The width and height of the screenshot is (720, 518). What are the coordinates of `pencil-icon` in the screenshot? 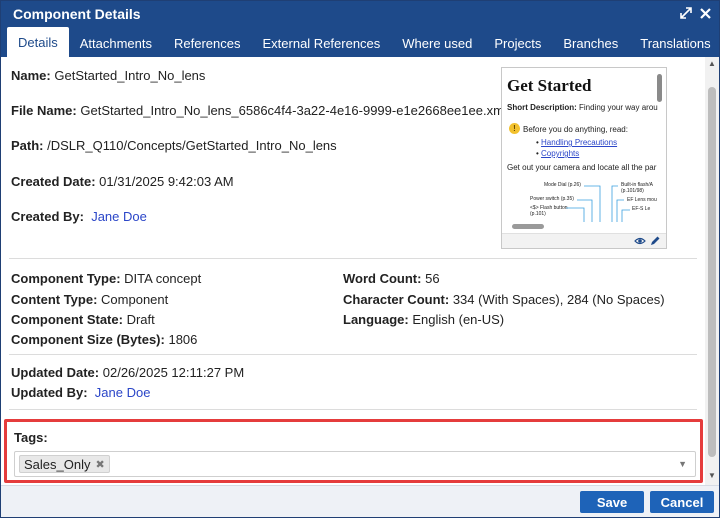 It's located at (655, 241).